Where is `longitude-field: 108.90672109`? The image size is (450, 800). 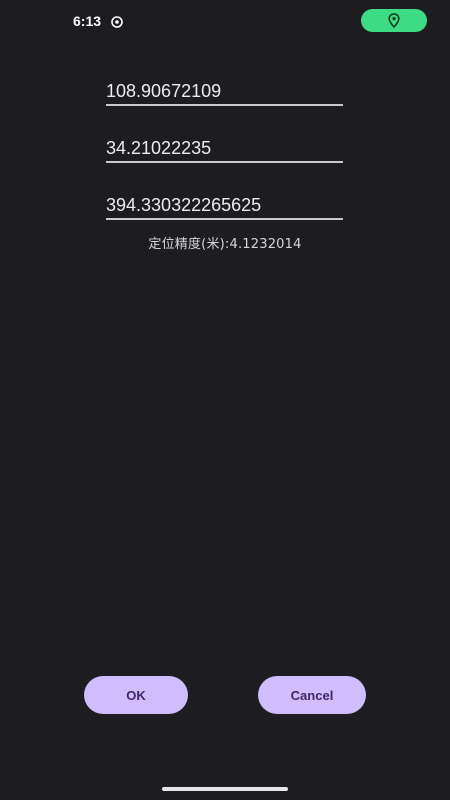 longitude-field: 108.90672109 is located at coordinates (224, 92).